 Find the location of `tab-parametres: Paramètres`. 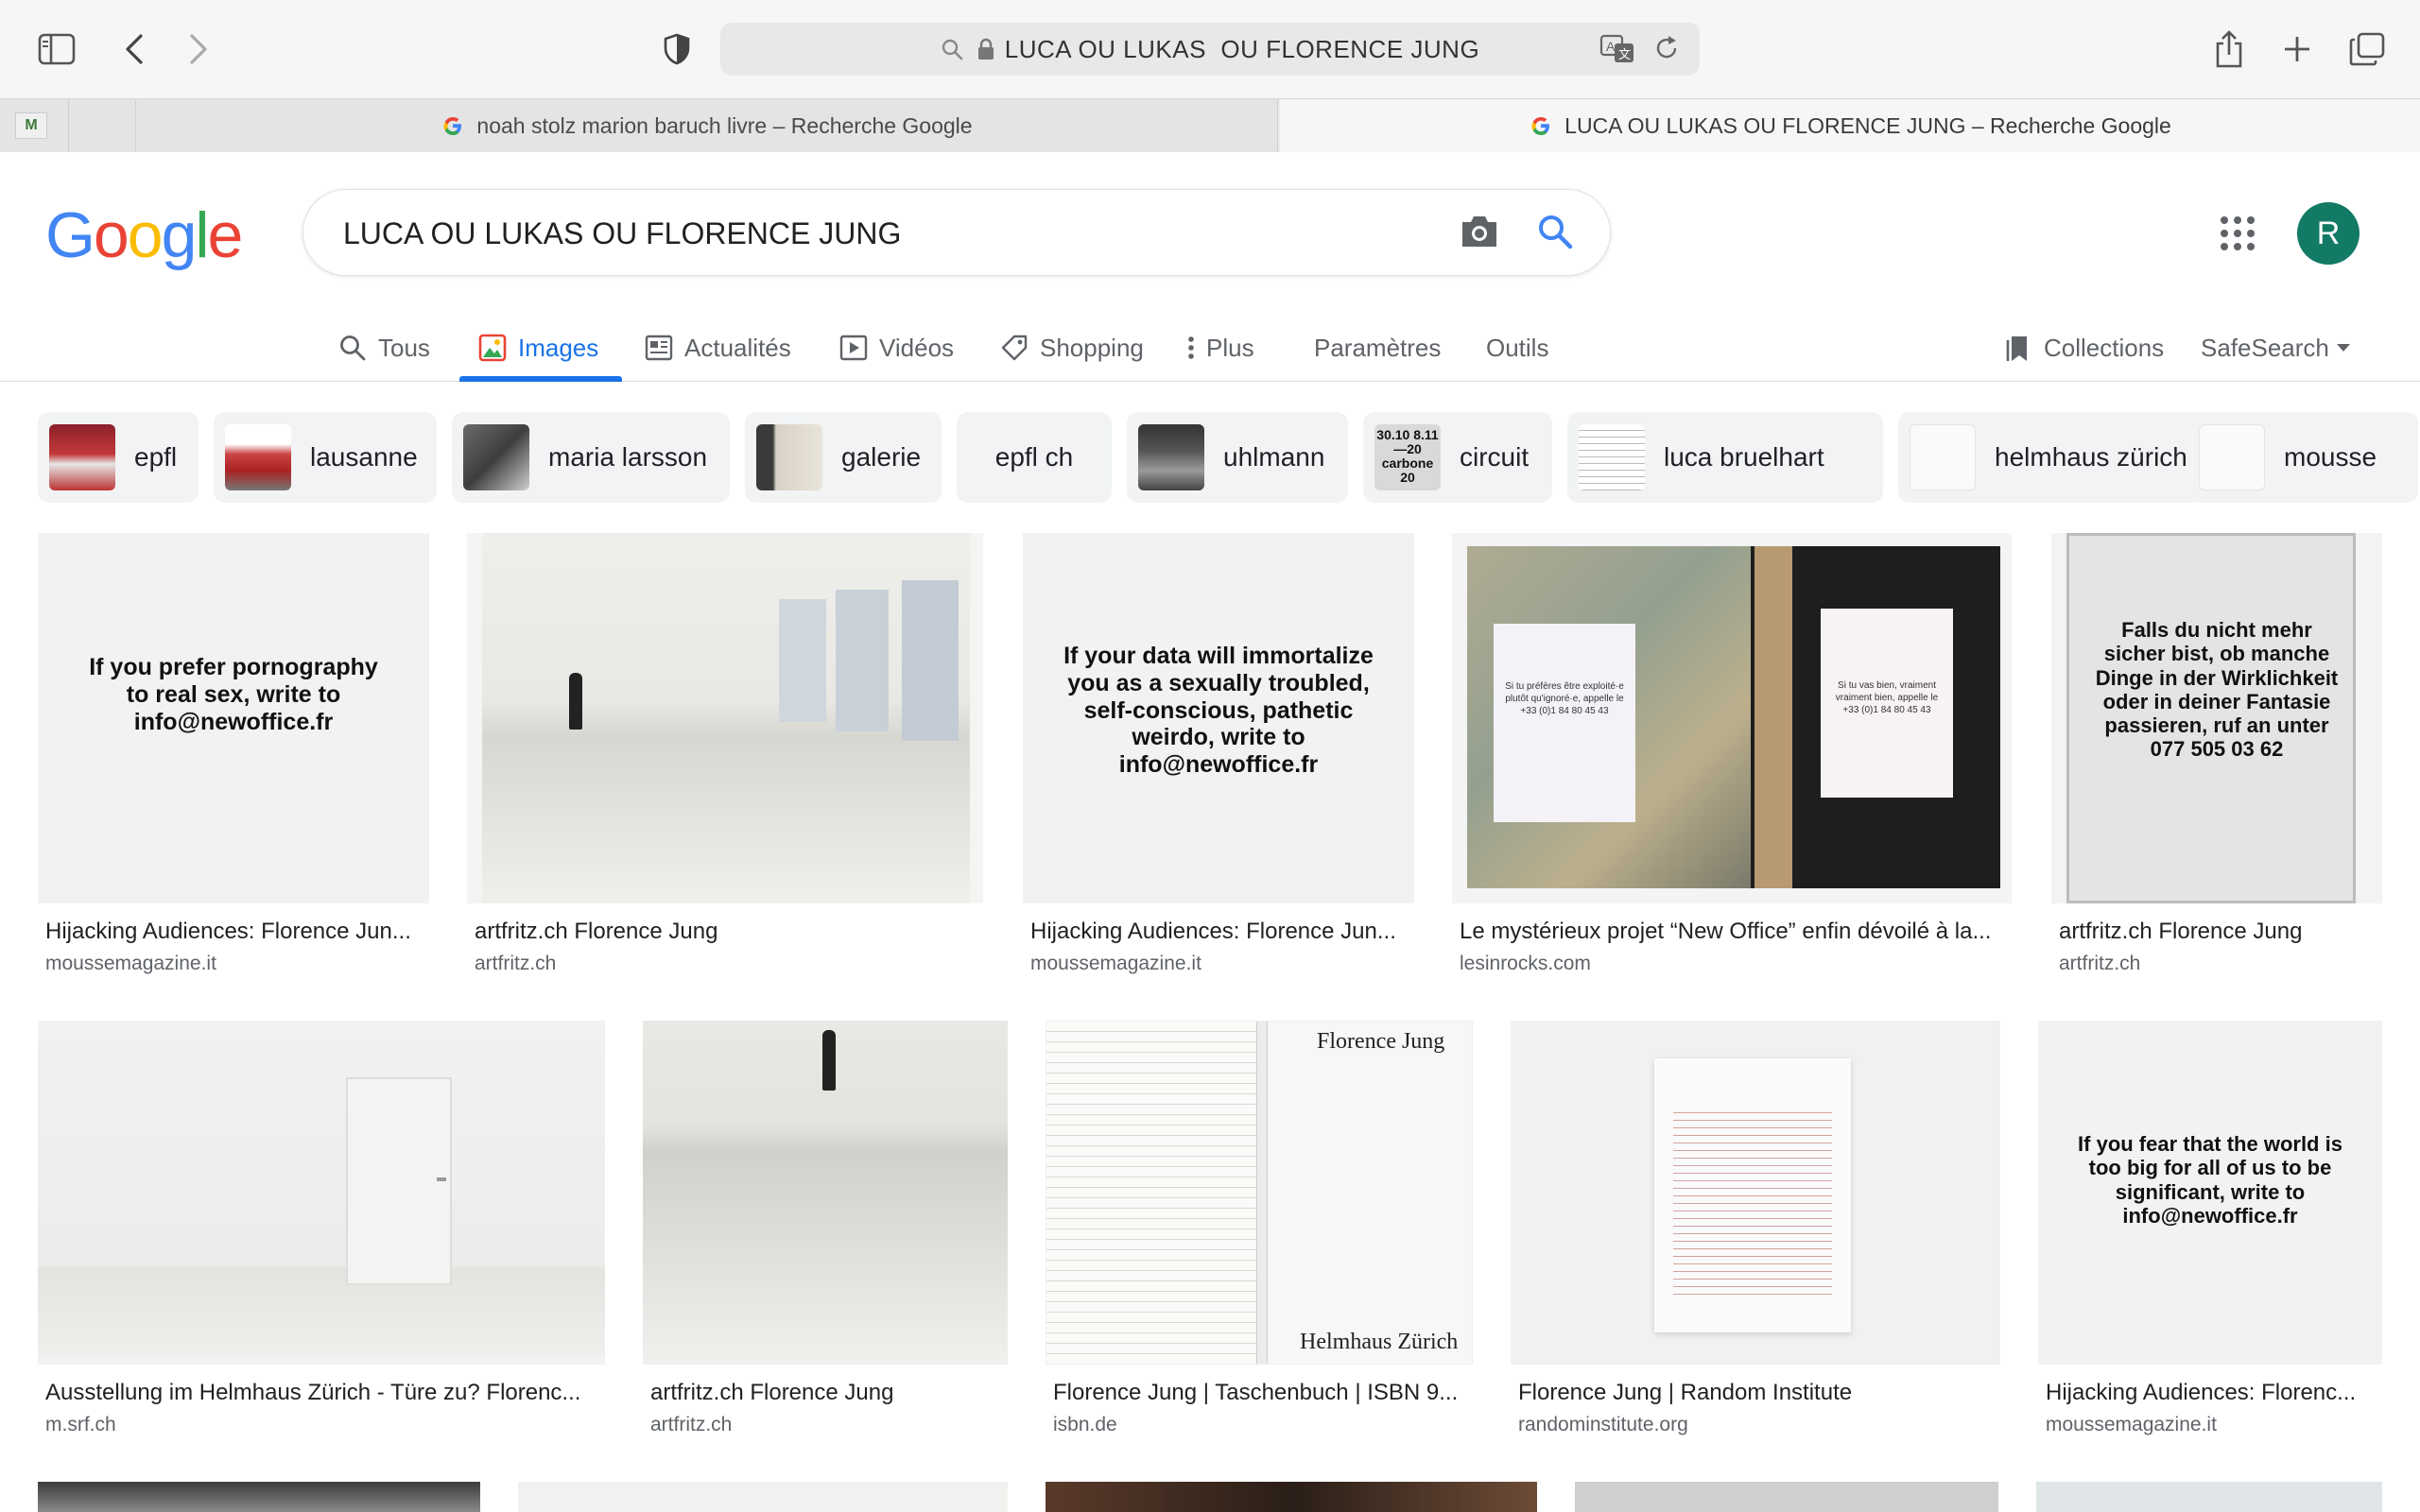

tab-parametres: Paramètres is located at coordinates (1377, 347).